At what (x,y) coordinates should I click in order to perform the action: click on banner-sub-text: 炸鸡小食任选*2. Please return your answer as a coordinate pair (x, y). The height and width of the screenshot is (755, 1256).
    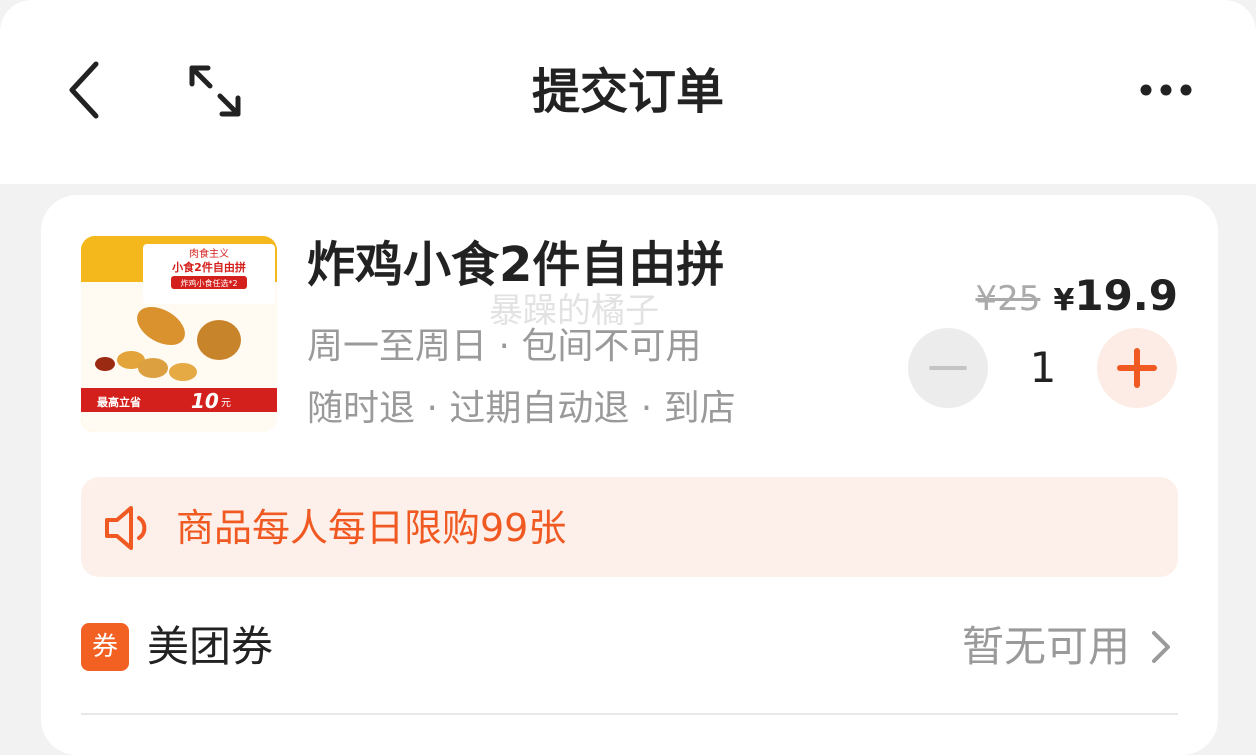
    Looking at the image, I should click on (208, 283).